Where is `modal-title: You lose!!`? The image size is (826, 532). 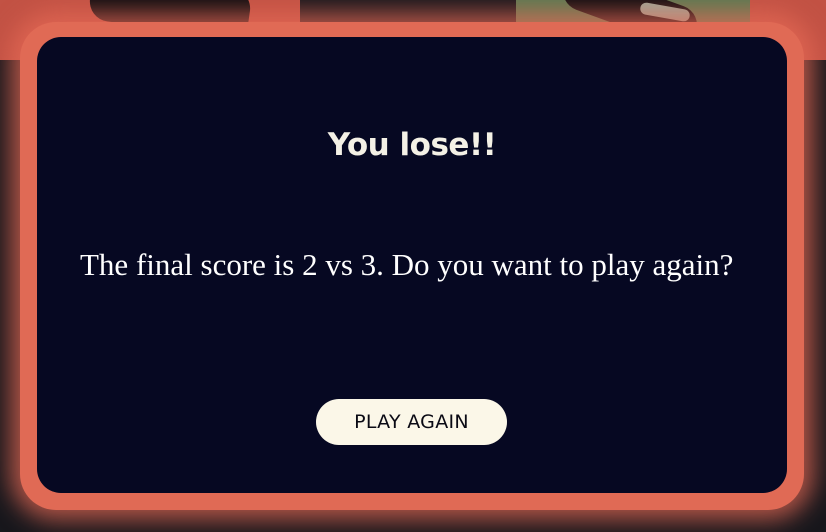 modal-title: You lose!! is located at coordinates (412, 145).